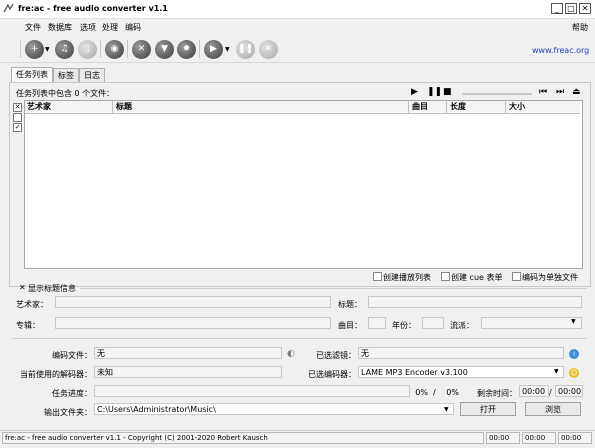  What do you see at coordinates (446, 409) in the screenshot?
I see `output-folder-dropdown-icon: ▼` at bounding box center [446, 409].